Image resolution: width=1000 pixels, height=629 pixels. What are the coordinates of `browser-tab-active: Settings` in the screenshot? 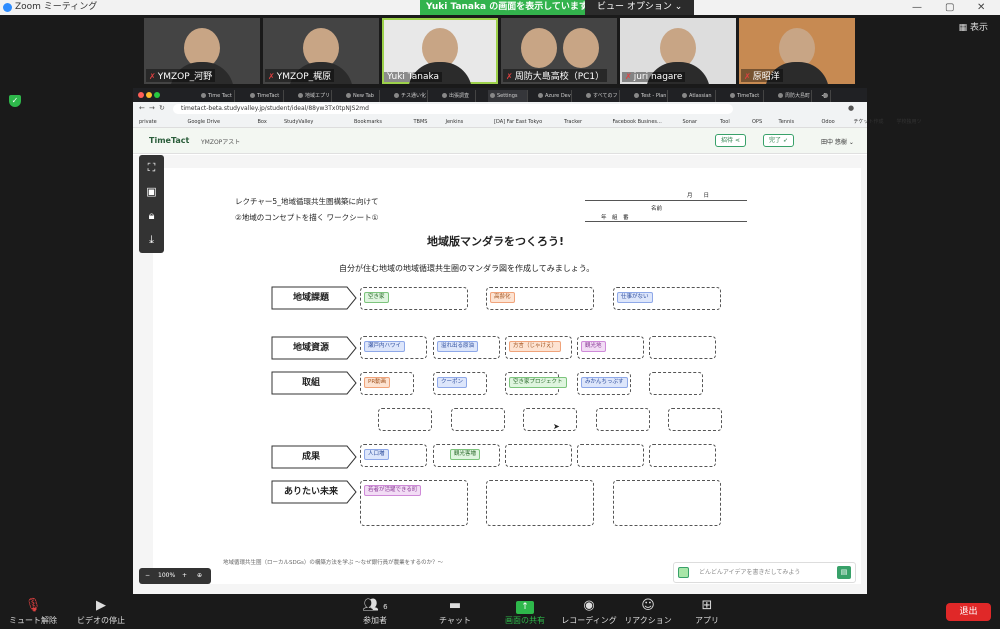 It's located at (508, 96).